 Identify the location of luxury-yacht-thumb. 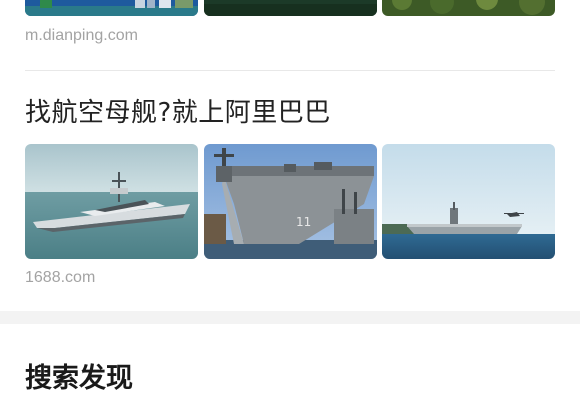
(111, 201).